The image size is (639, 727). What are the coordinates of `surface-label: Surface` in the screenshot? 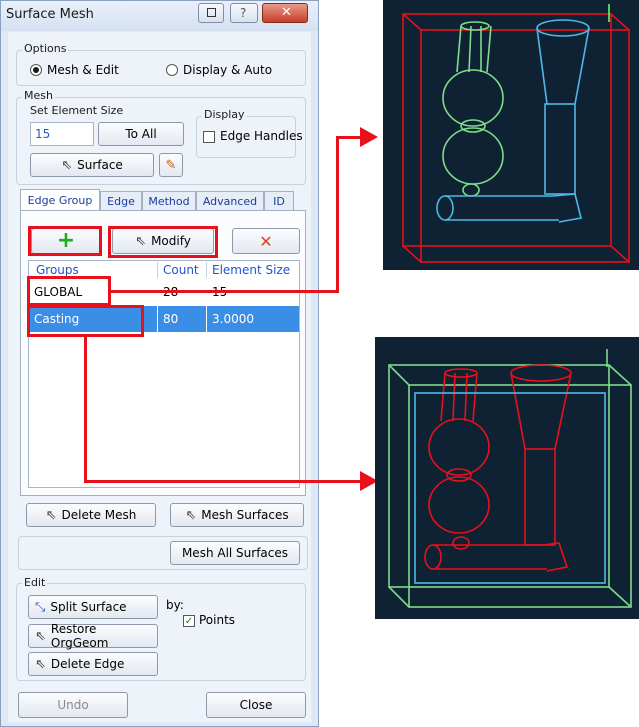 It's located at (100, 165).